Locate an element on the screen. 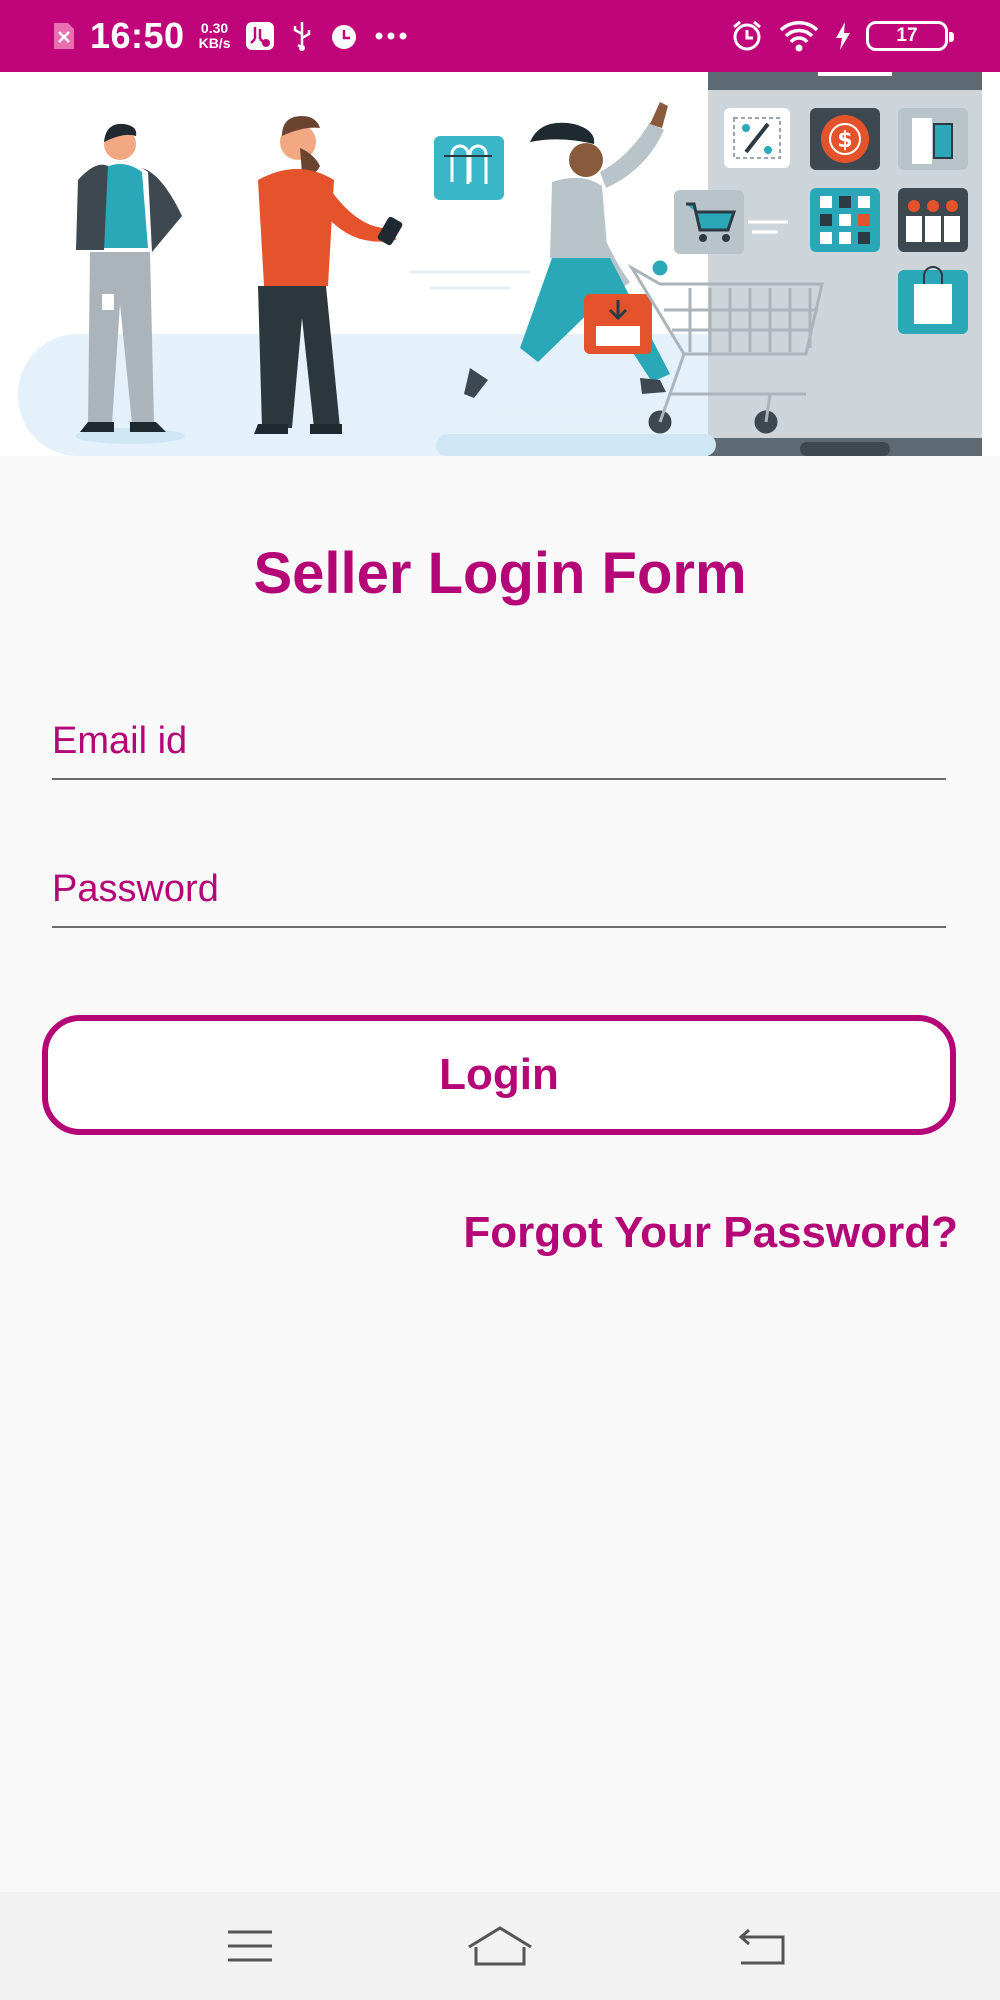 This screenshot has width=1000, height=2000. email-field: Email id is located at coordinates (499, 750).